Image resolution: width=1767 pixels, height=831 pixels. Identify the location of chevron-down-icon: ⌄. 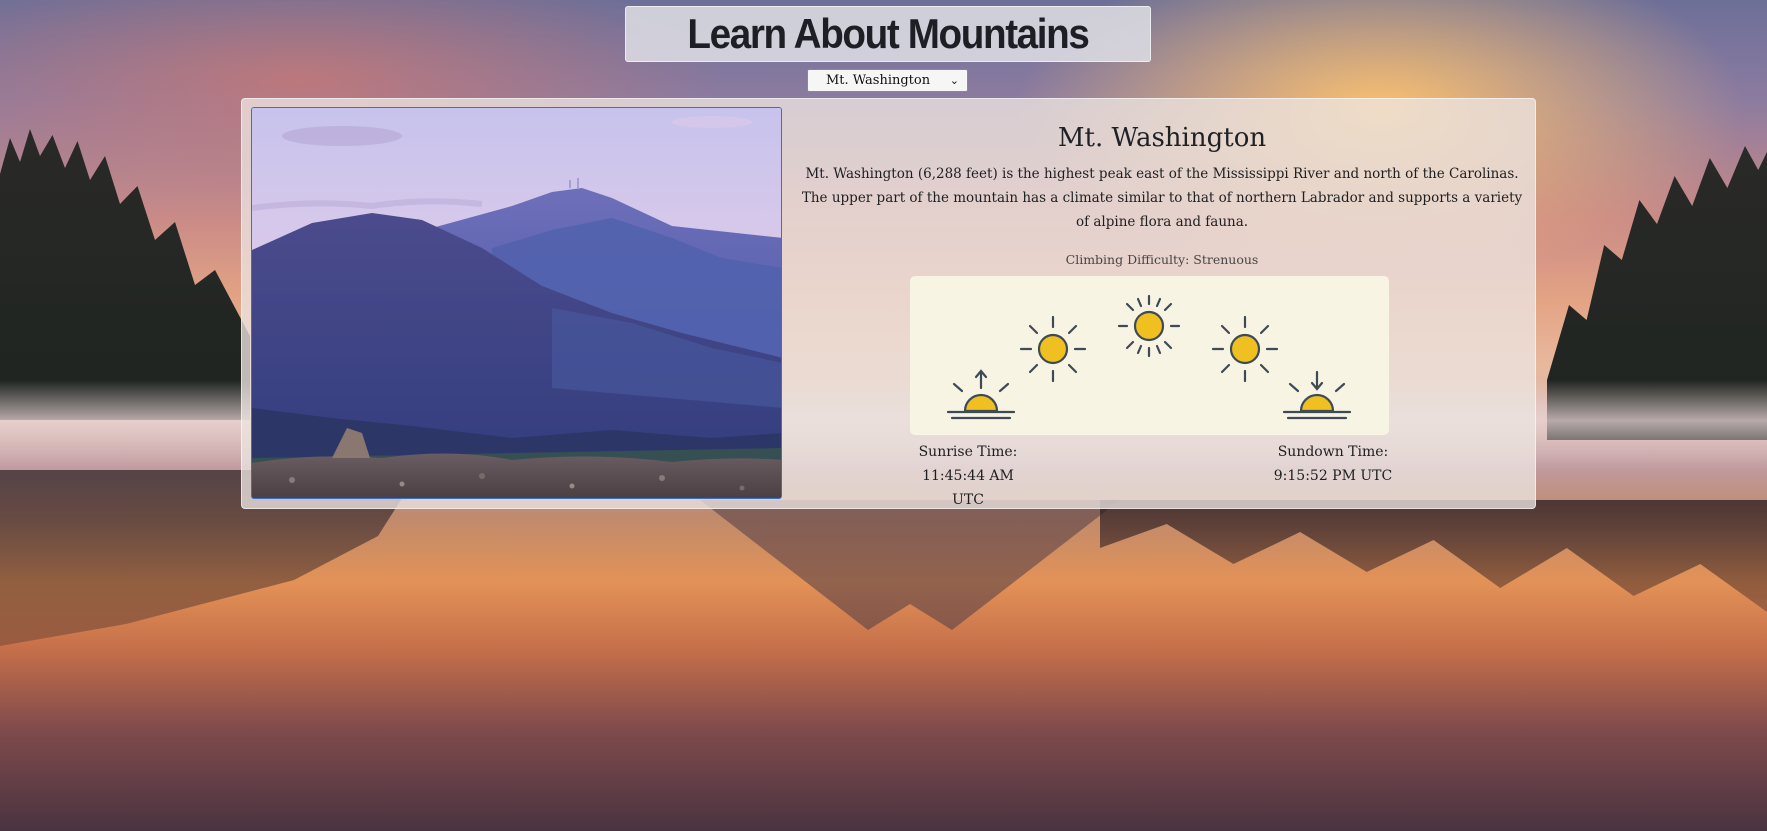
(954, 80).